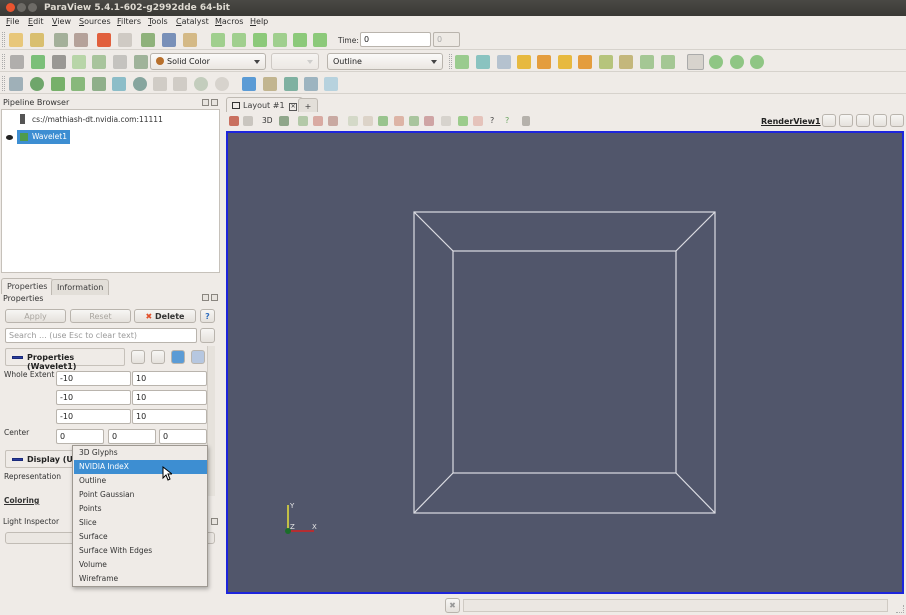  Describe the element at coordinates (897, 120) in the screenshot. I see `close-view-icon` at that location.